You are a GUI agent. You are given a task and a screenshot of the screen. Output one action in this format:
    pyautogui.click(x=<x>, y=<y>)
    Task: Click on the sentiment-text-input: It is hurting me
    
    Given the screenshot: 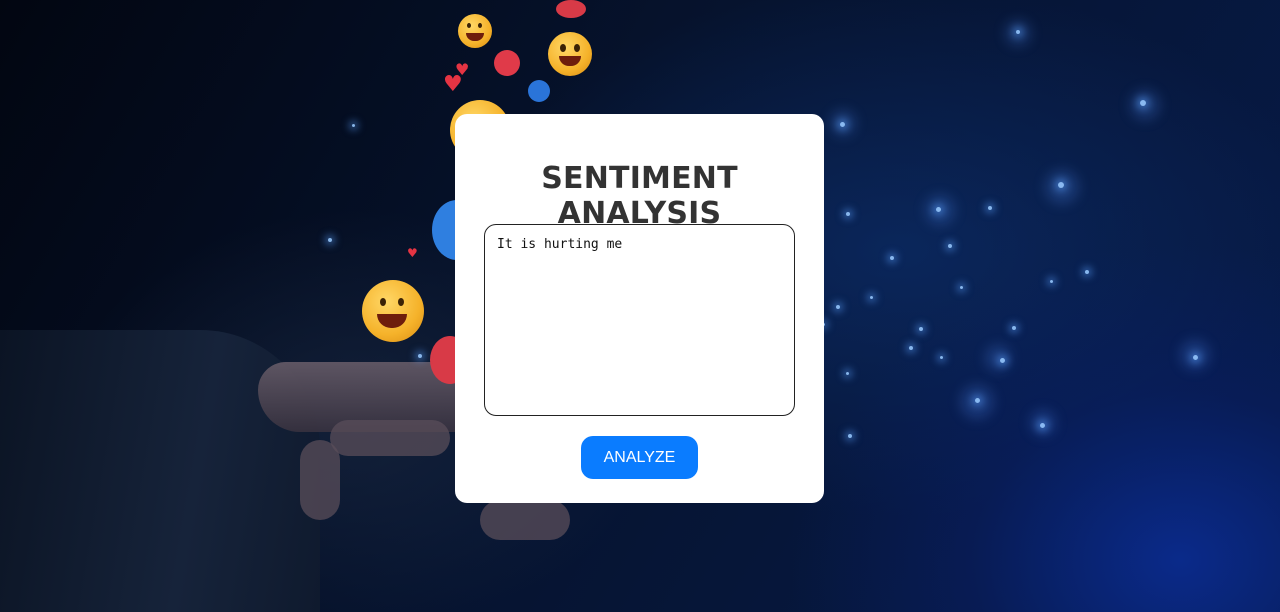 What is the action you would take?
    pyautogui.click(x=639, y=320)
    